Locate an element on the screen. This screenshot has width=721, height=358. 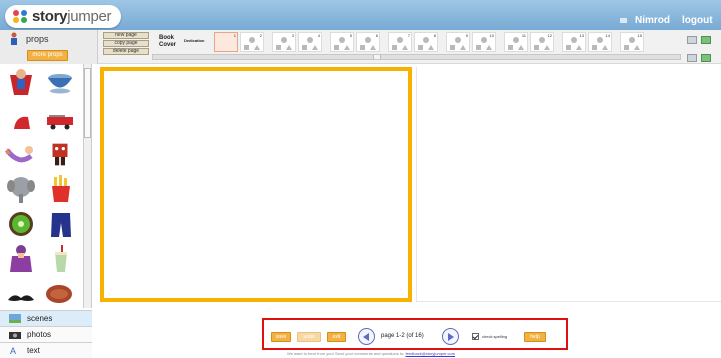
exit-button: exit is located at coordinates (336, 337).